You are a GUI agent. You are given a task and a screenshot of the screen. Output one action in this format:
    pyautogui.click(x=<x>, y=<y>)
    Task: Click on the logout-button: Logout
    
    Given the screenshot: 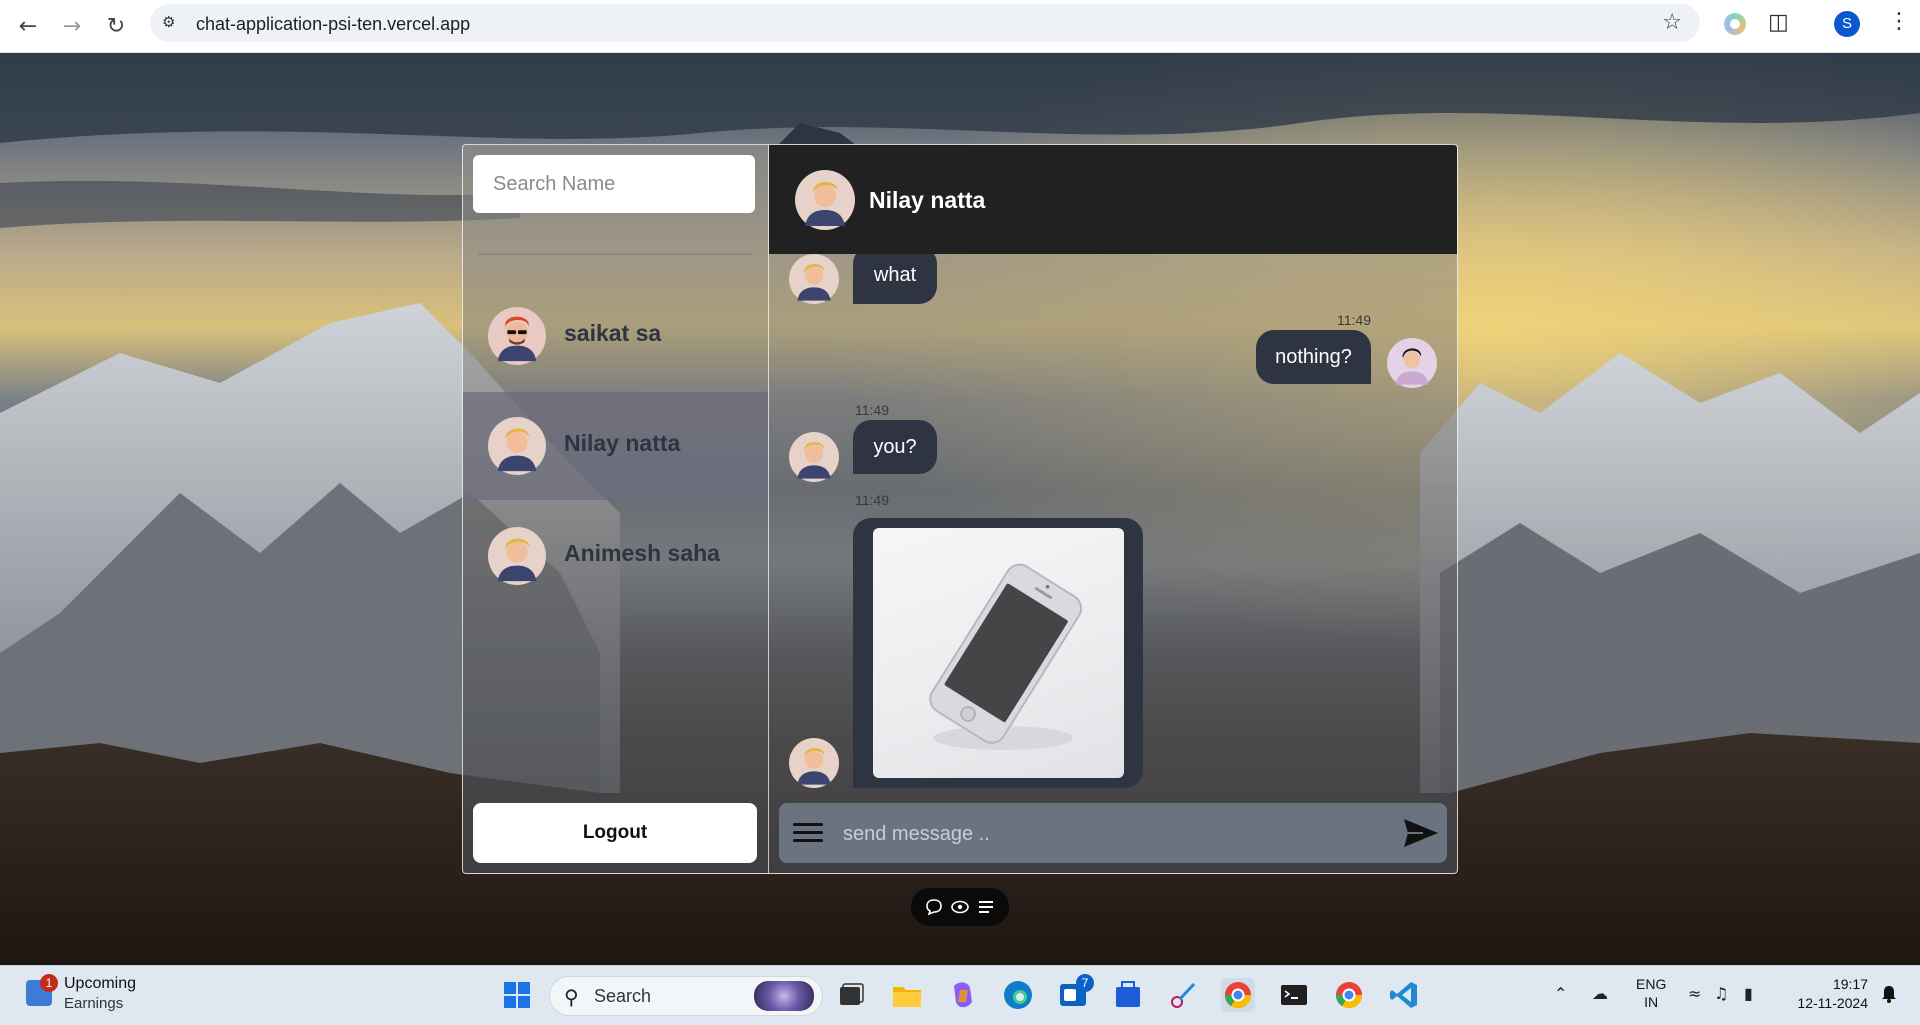 What is the action you would take?
    pyautogui.click(x=615, y=833)
    